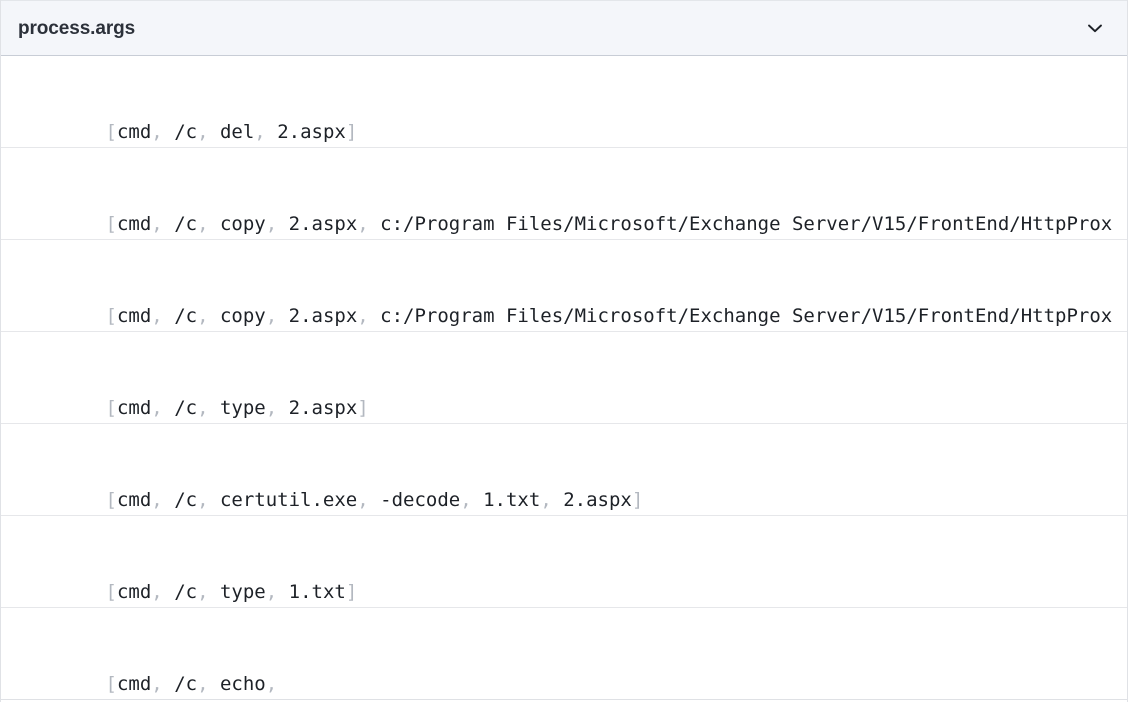 The height and width of the screenshot is (702, 1128). What do you see at coordinates (564, 28) in the screenshot?
I see `process-args-header: process.args` at bounding box center [564, 28].